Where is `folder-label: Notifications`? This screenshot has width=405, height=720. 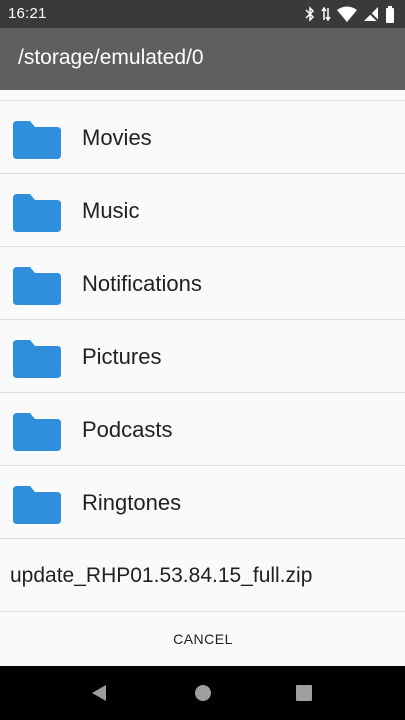 folder-label: Notifications is located at coordinates (142, 283).